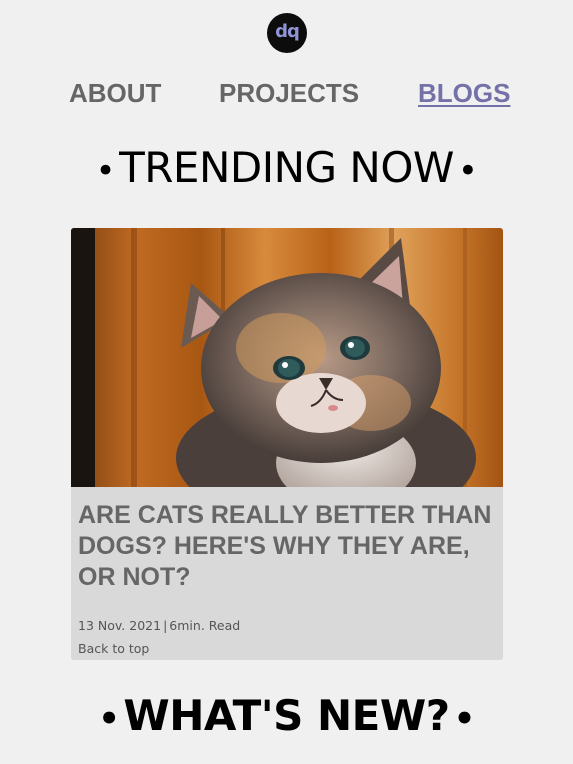 The height and width of the screenshot is (764, 573). I want to click on logo-text: dq, so click(287, 31).